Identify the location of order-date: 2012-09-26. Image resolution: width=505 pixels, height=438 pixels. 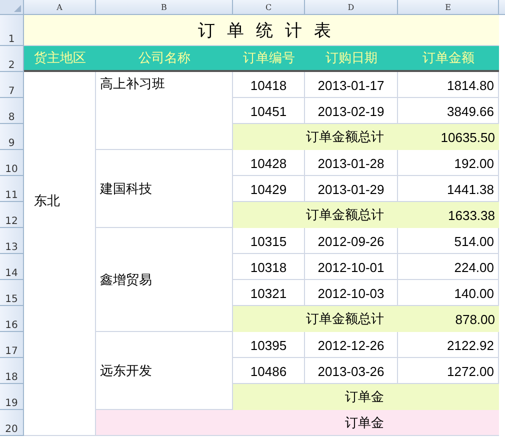
(351, 241).